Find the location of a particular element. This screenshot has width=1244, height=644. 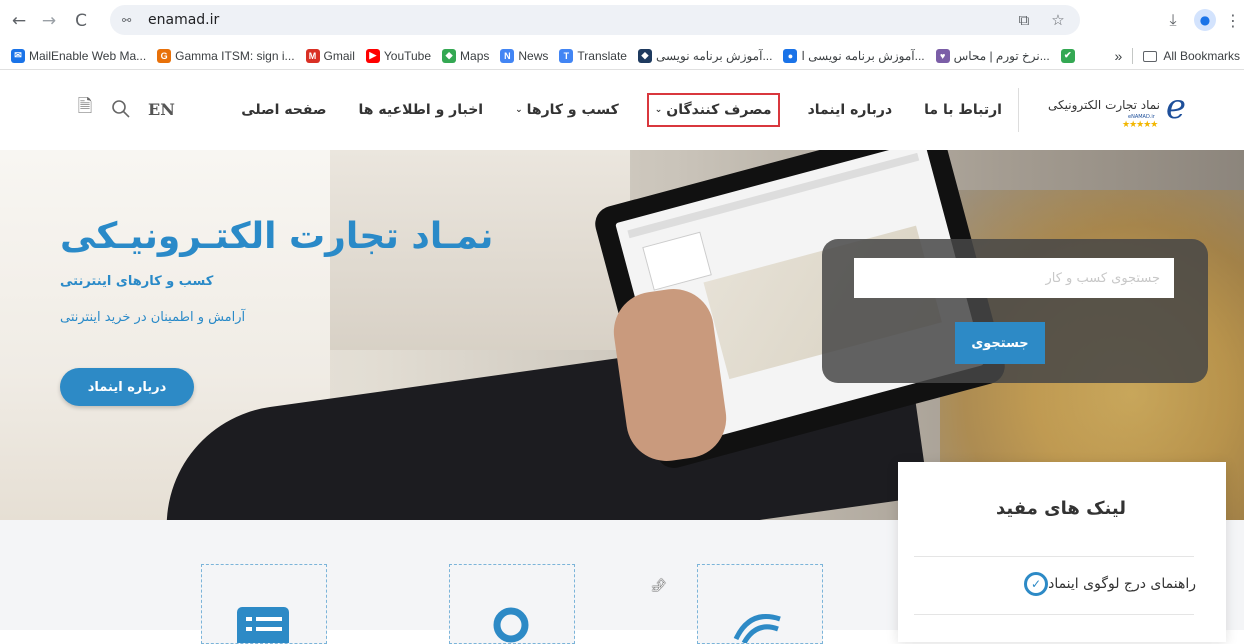

bookmark-favicon-icon: M is located at coordinates (312, 55).